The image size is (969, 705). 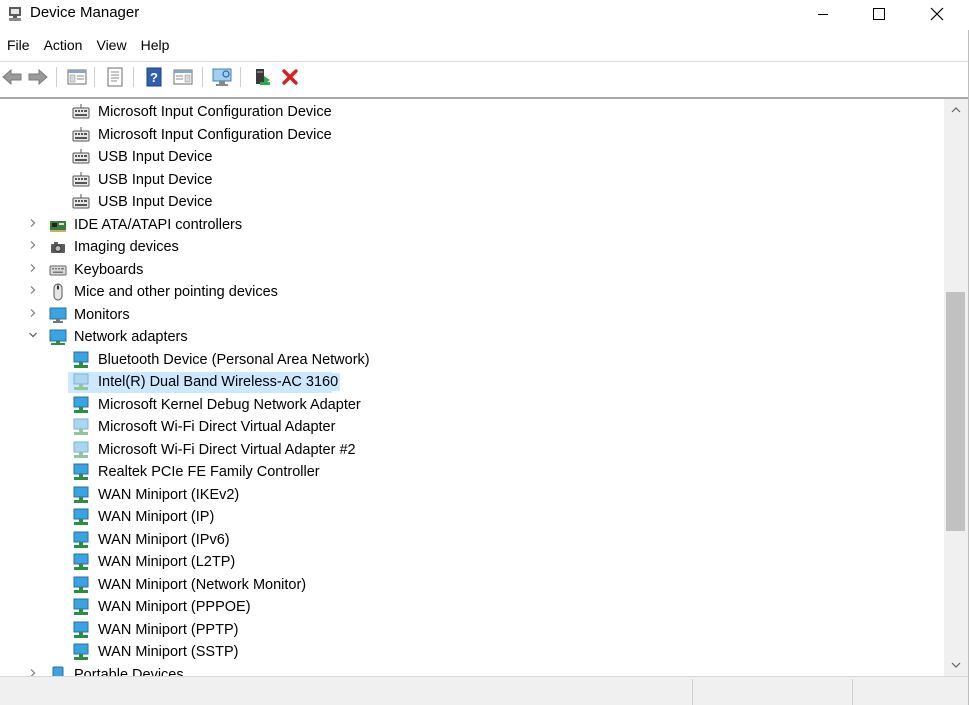 I want to click on scan-hardware-button, so click(x=222, y=77).